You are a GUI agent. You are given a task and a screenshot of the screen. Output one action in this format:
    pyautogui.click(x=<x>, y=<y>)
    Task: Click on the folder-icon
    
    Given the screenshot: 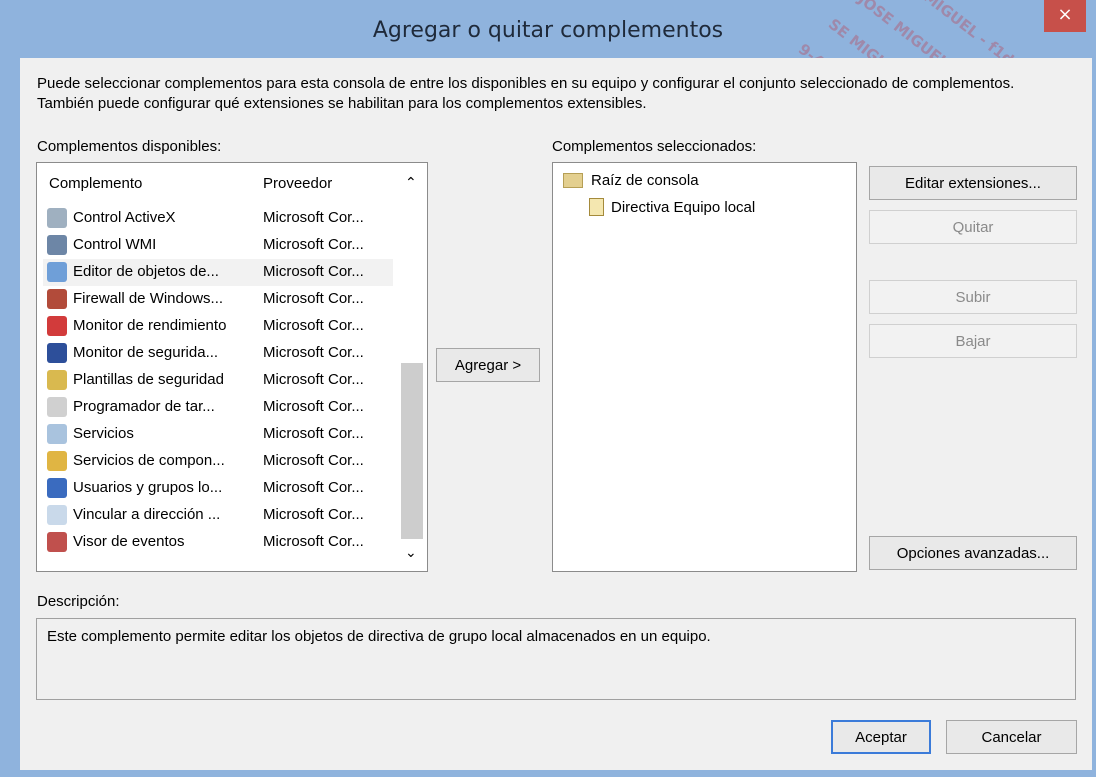 What is the action you would take?
    pyautogui.click(x=573, y=180)
    